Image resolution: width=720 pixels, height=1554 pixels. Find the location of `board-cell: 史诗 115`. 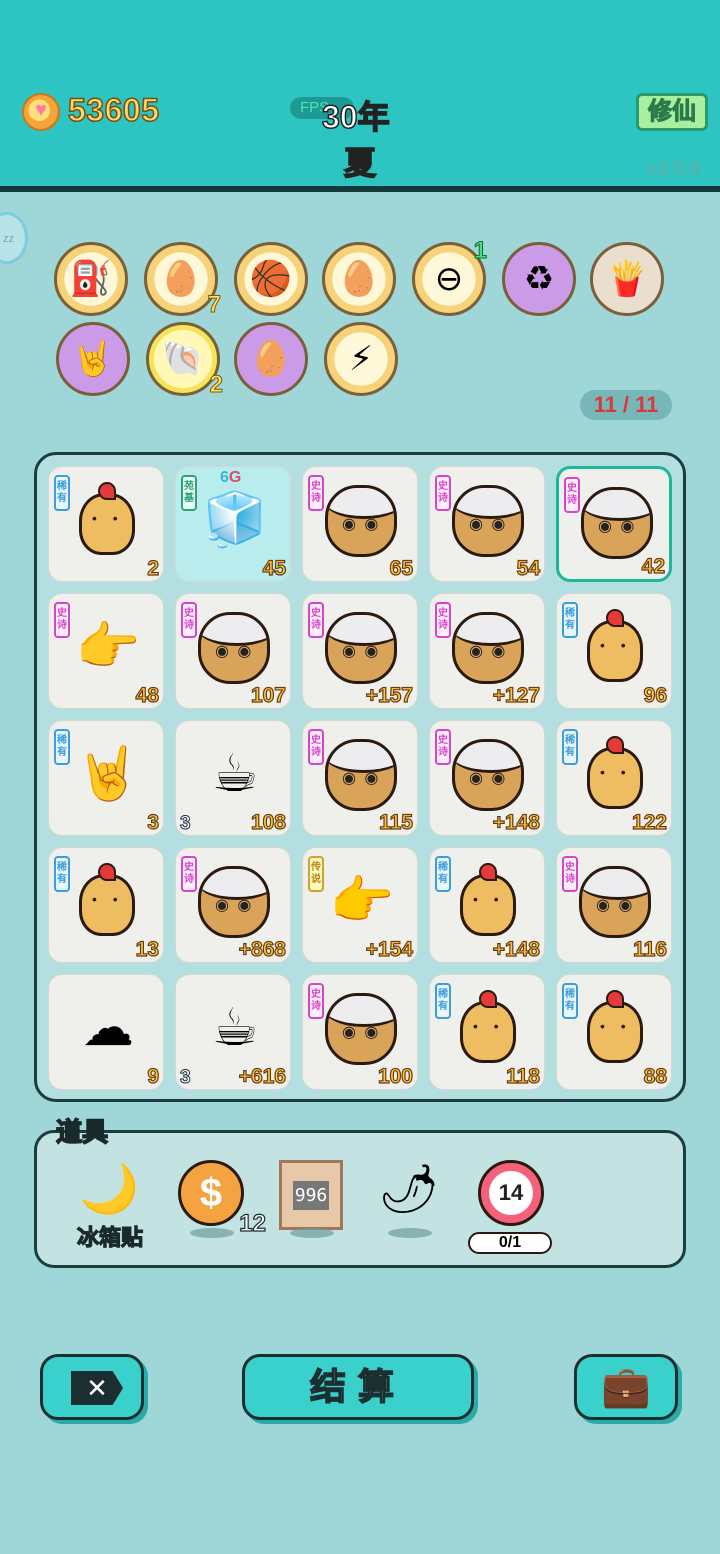

board-cell: 史诗 115 is located at coordinates (360, 778).